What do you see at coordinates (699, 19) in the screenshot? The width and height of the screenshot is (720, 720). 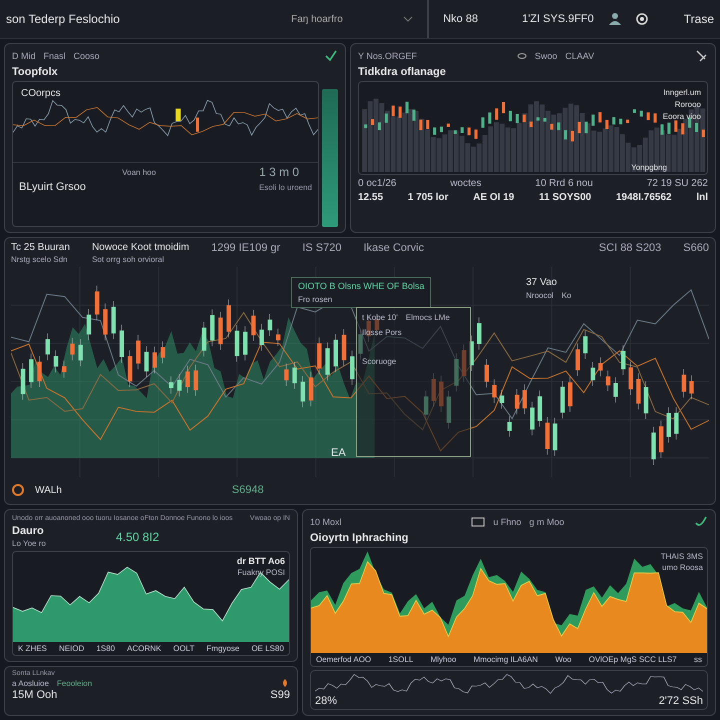 I see `menu-link: Trase` at bounding box center [699, 19].